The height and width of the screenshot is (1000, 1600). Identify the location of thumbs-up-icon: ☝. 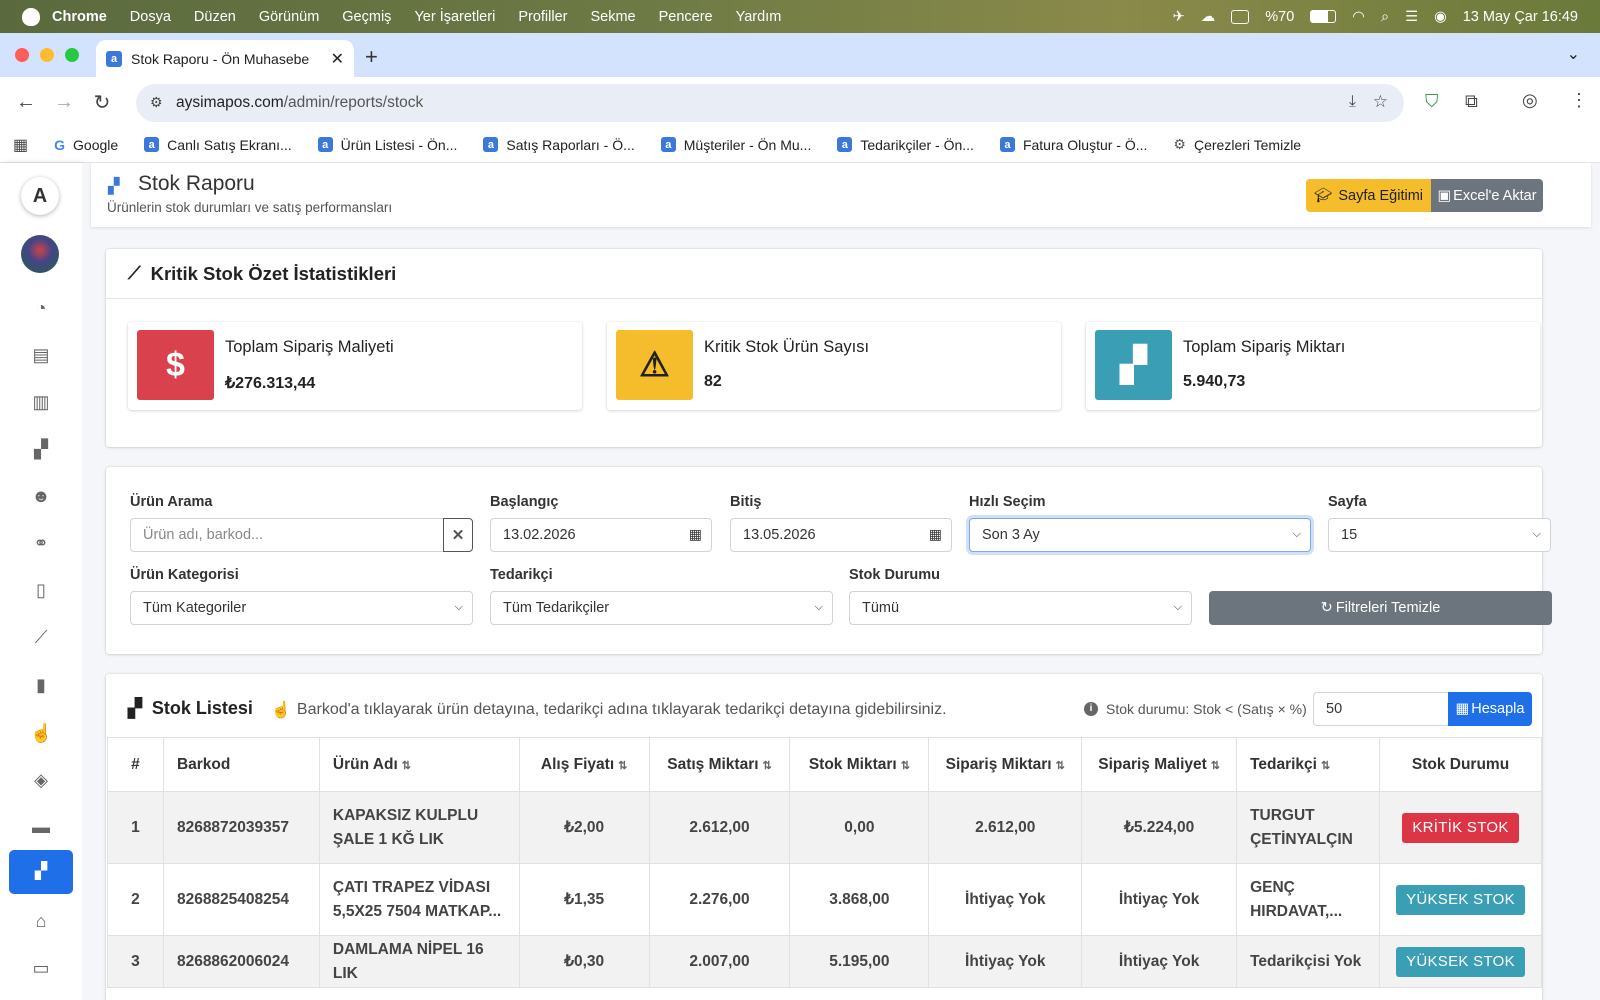
(41, 733).